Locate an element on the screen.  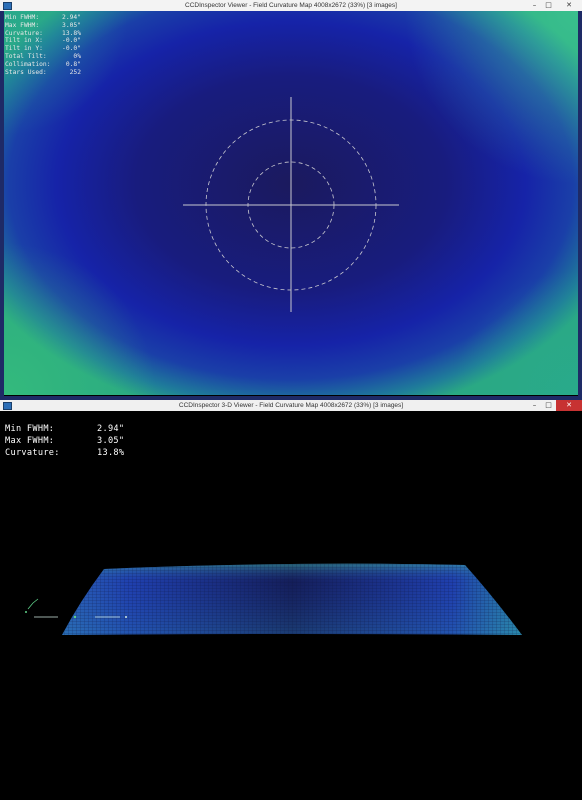
stat-row: Tilt in X: -0.0" is located at coordinates (43, 41).